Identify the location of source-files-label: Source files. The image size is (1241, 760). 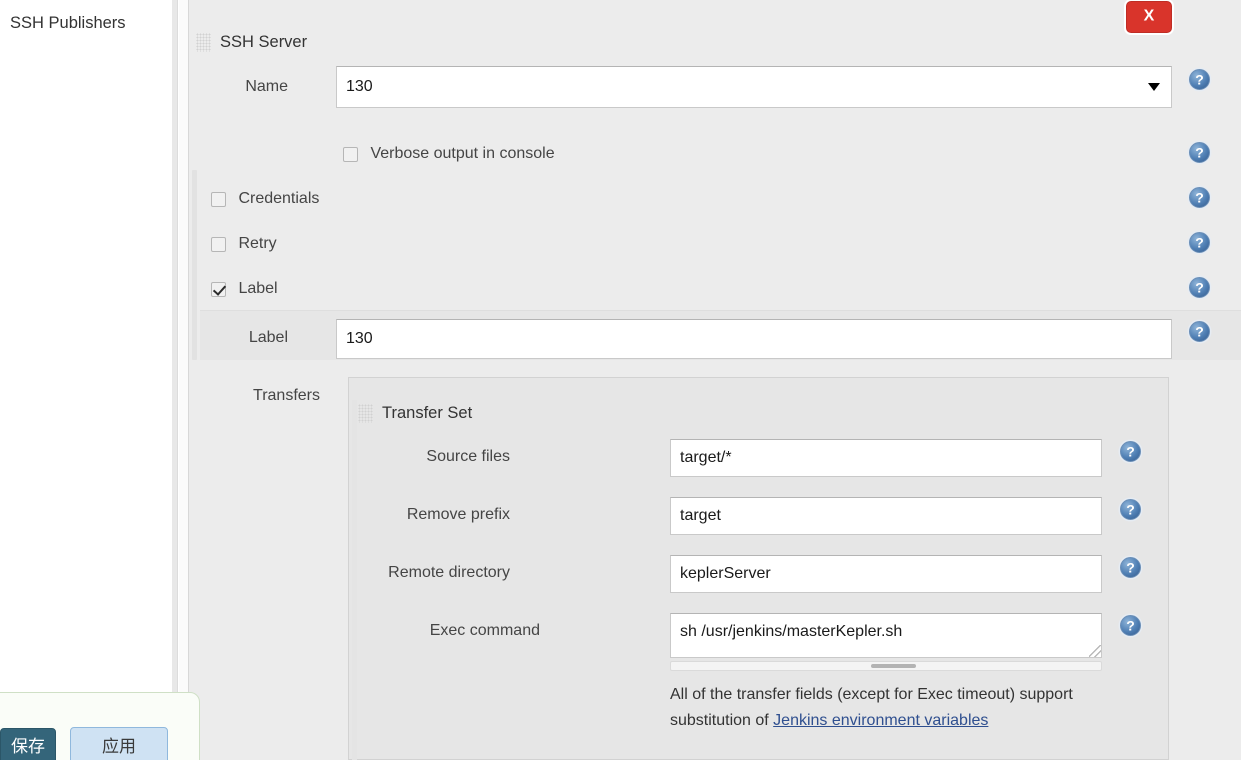
(468, 456).